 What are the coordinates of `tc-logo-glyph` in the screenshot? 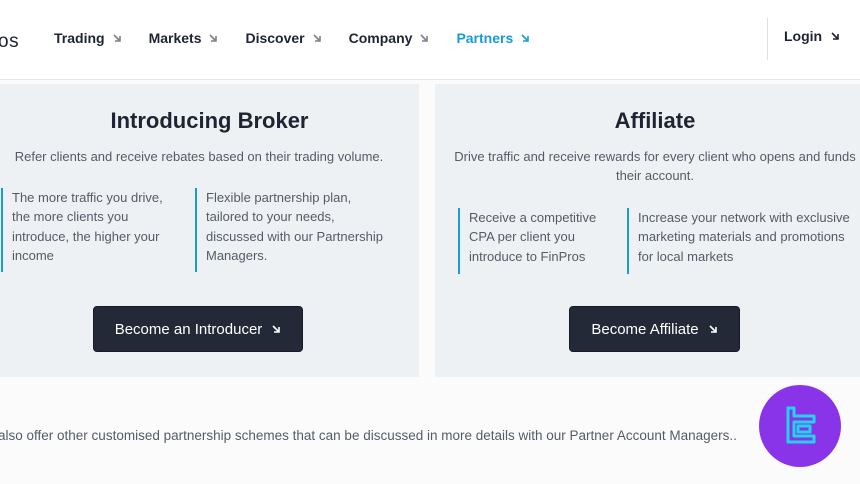 It's located at (801, 425).